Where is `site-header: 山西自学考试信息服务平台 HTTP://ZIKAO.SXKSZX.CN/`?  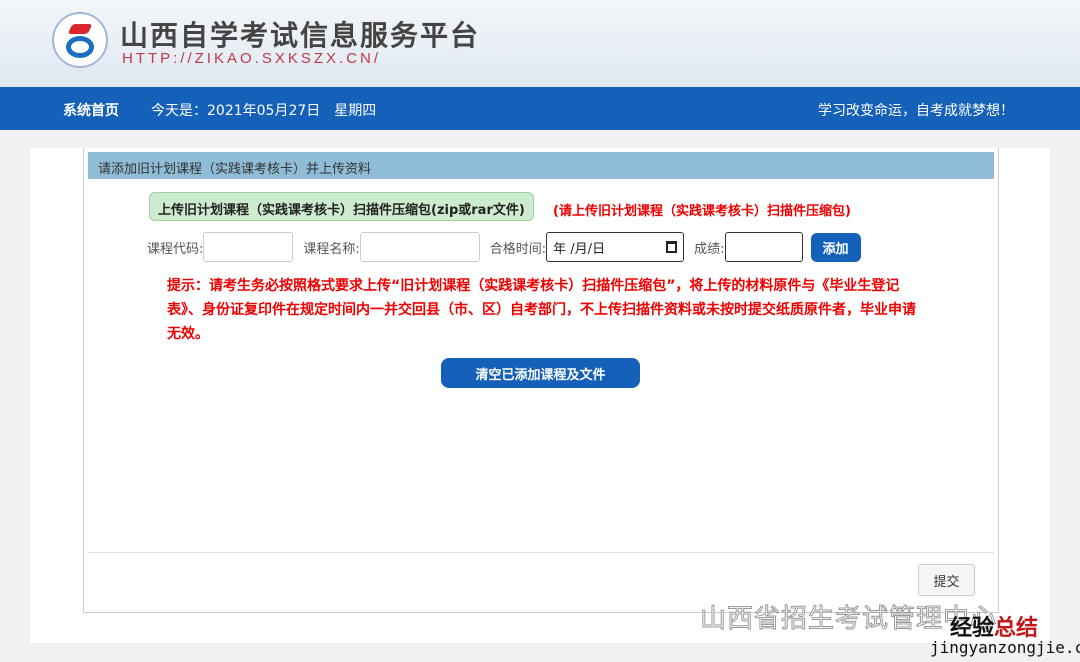 site-header: 山西自学考试信息服务平台 HTTP://ZIKAO.SXKSZX.CN/ is located at coordinates (540, 43).